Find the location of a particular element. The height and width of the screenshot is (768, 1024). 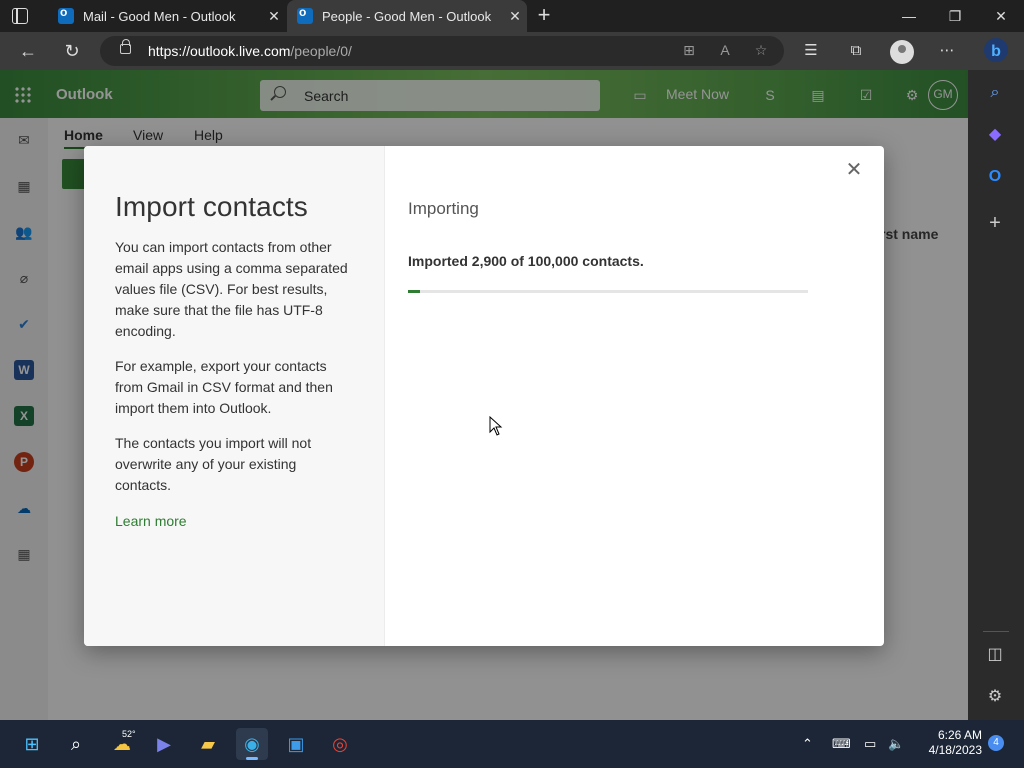

address-bar: https://outlook.live.com/people/0/ ⊞ A ☆ is located at coordinates (442, 51).